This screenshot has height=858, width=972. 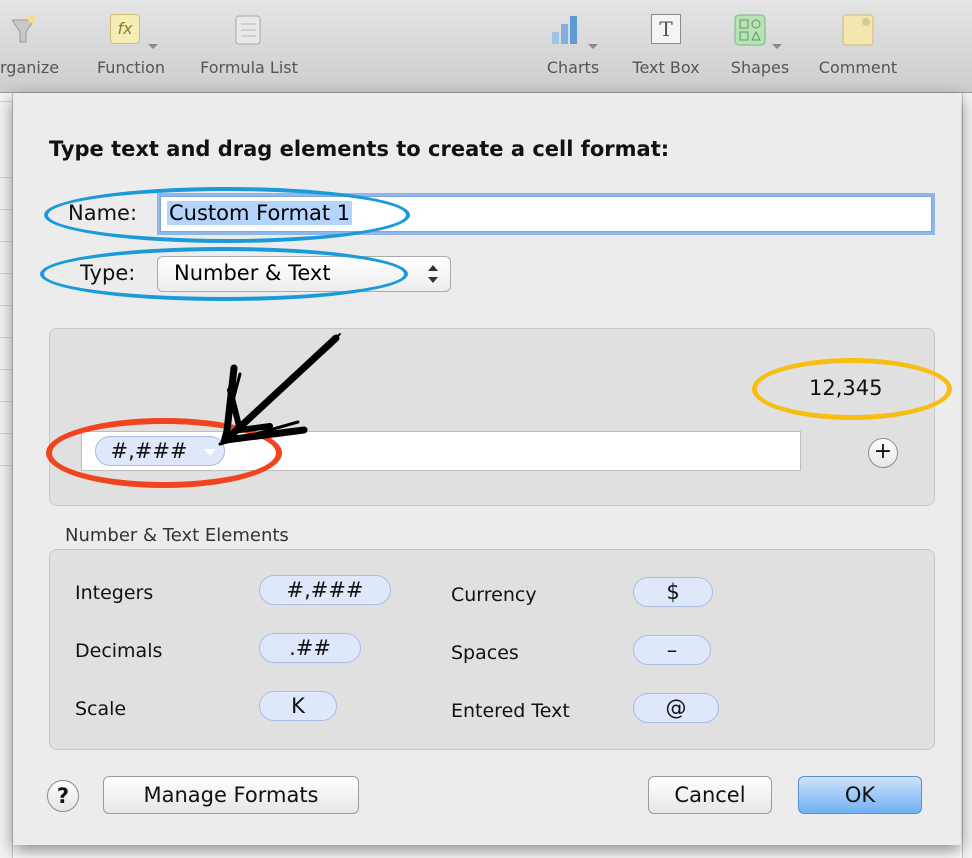 I want to click on decimals-token: .##, so click(x=310, y=648).